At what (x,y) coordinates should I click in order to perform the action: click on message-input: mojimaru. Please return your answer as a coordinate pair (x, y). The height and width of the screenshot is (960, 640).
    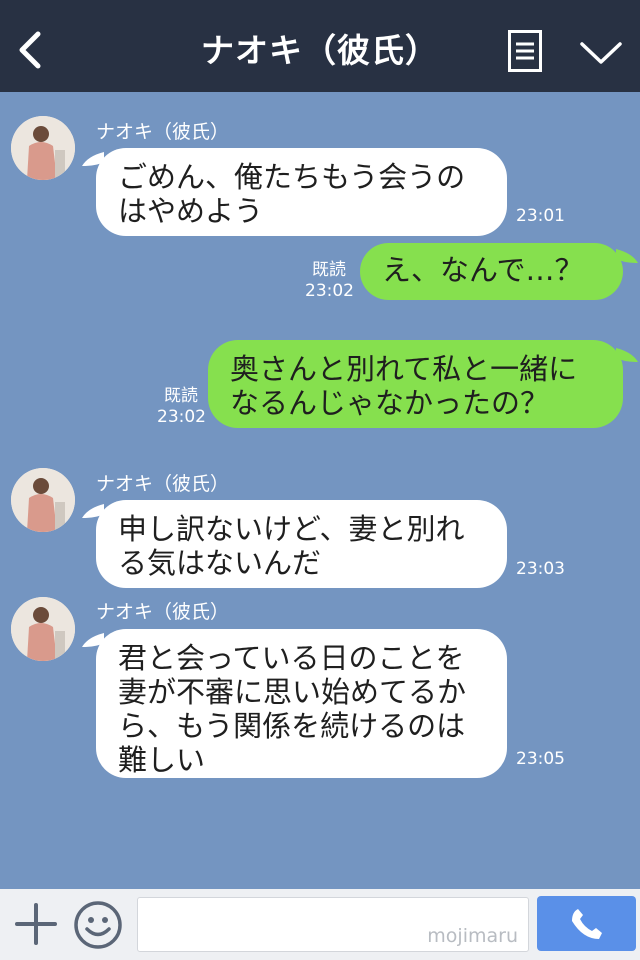
    Looking at the image, I should click on (333, 924).